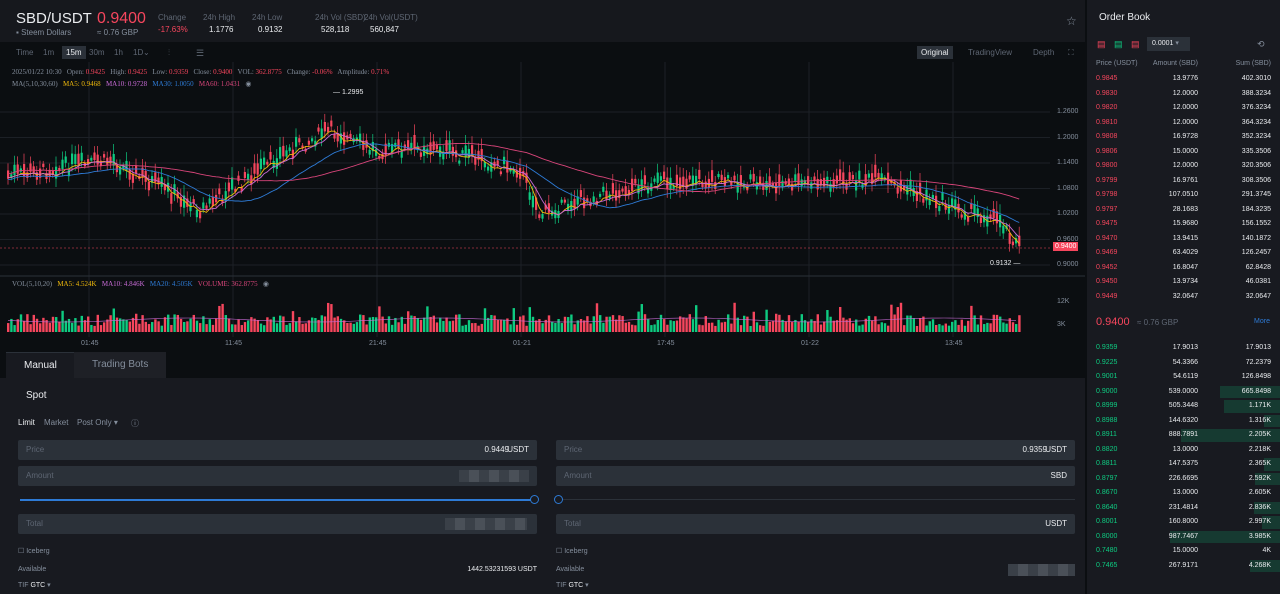 Image resolution: width=1280 pixels, height=594 pixels. Describe the element at coordinates (277, 500) in the screenshot. I see `buy-slider` at that location.